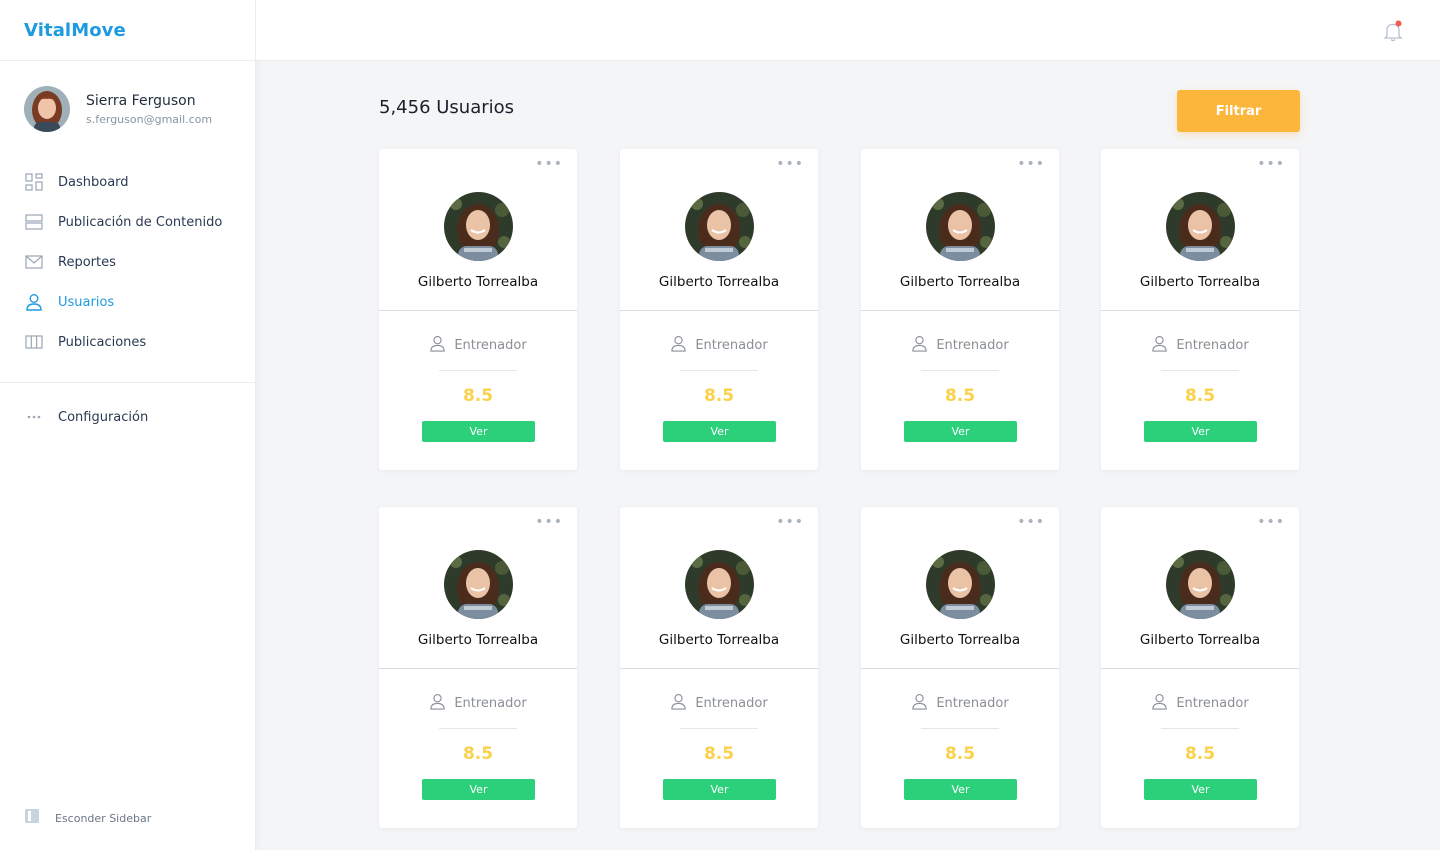  I want to click on sidebar-item-label: Publicaciones, so click(102, 342).